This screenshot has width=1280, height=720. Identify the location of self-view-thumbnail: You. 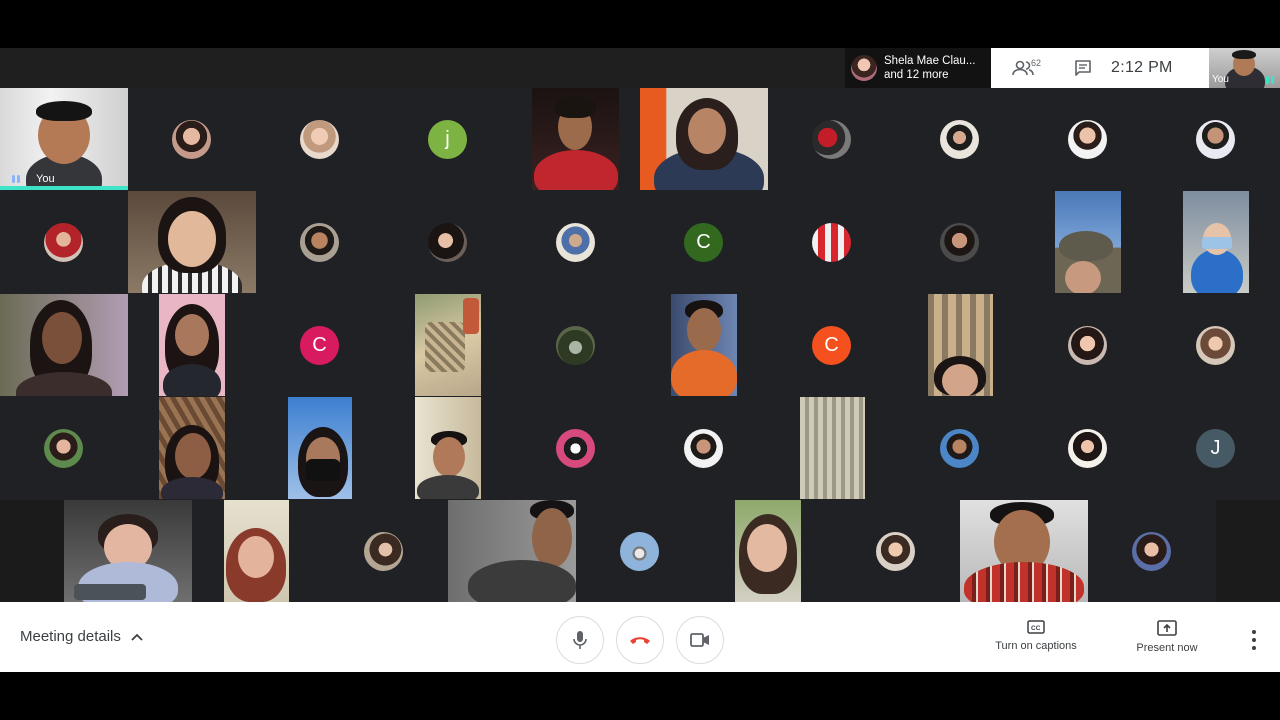
(1244, 68).